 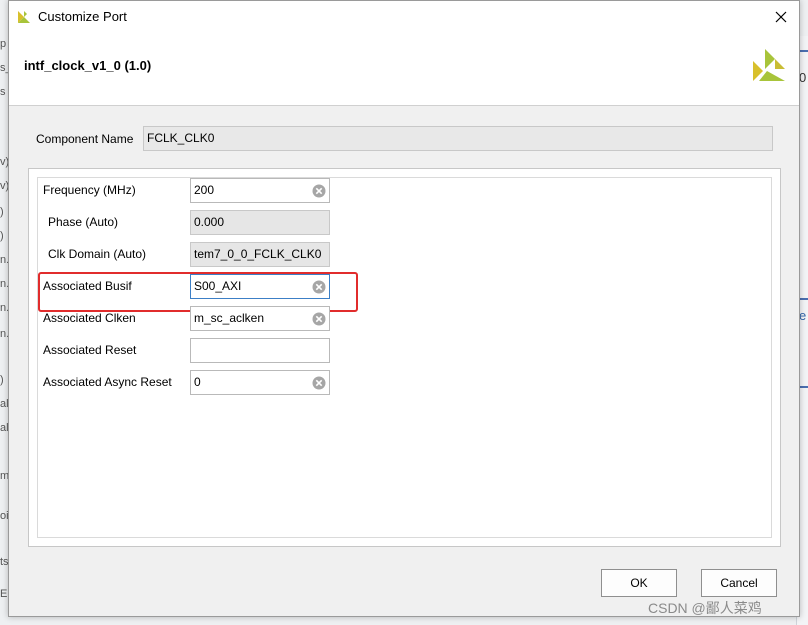 I want to click on frequency-value: 200, so click(x=204, y=190).